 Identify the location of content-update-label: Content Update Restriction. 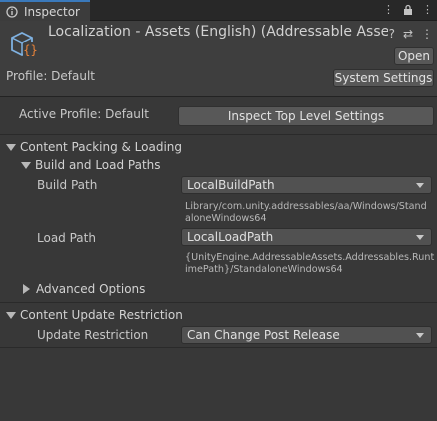
(101, 315).